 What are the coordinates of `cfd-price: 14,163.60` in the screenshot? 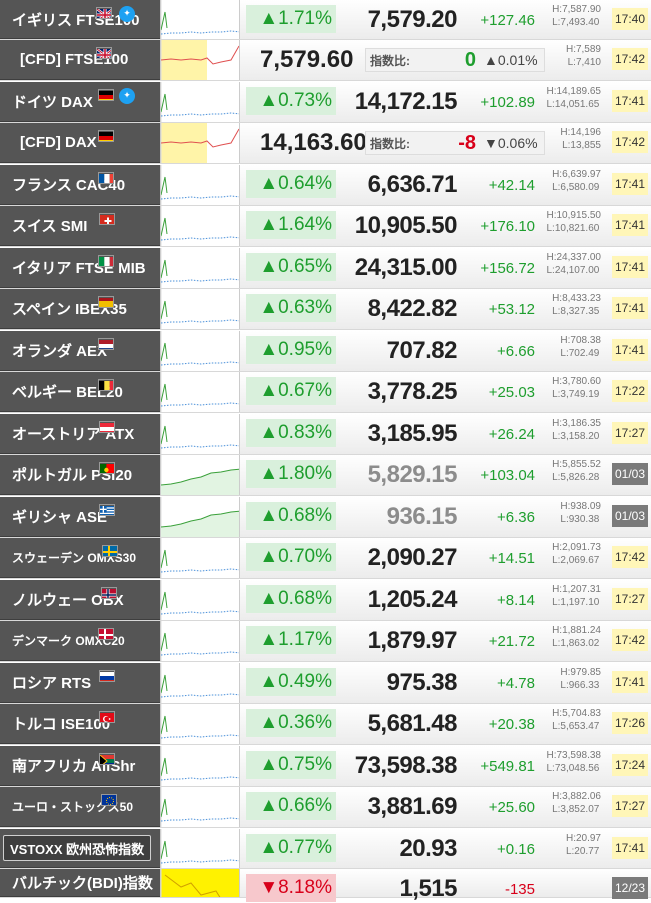 It's located at (313, 142).